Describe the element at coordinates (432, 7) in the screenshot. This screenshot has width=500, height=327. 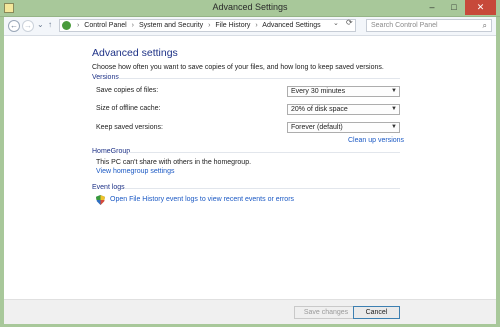
I see `minimize-button: –` at that location.